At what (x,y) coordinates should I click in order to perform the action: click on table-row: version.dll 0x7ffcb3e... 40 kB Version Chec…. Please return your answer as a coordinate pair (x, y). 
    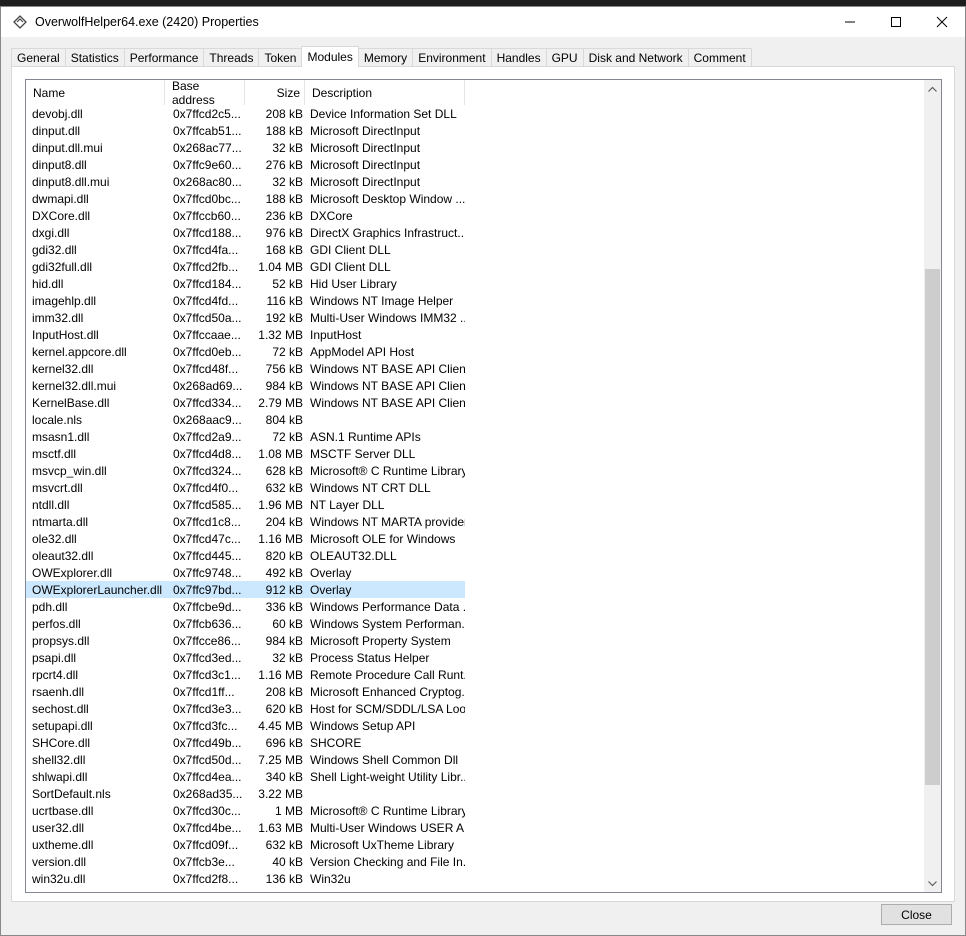
    Looking at the image, I should click on (245, 861).